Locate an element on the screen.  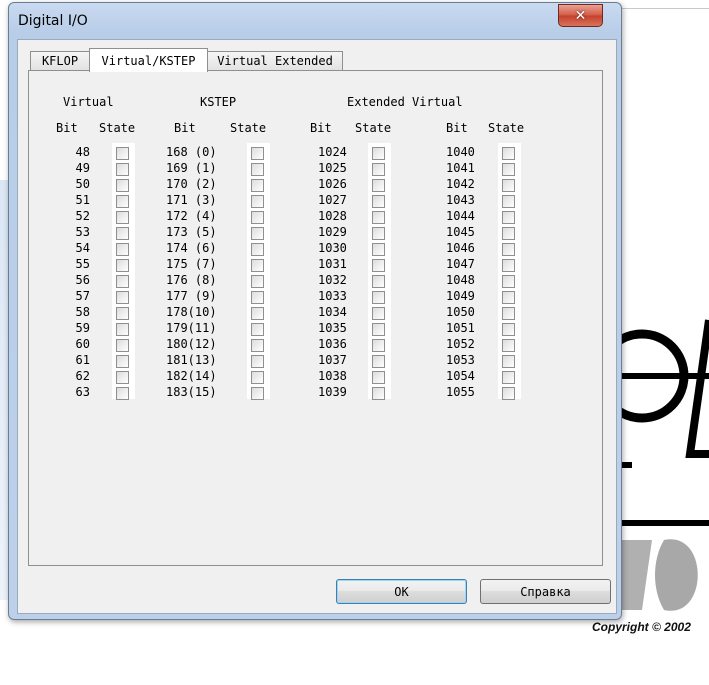
bit-label: 52 is located at coordinates (82, 216).